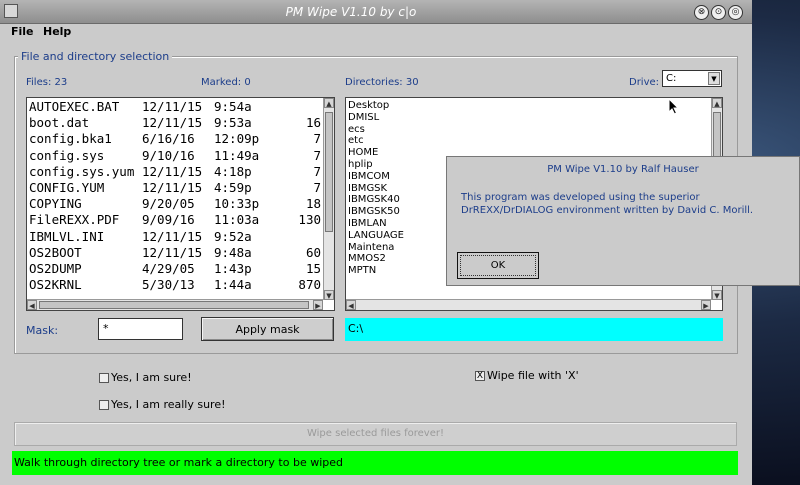 This screenshot has width=800, height=485. Describe the element at coordinates (175, 204) in the screenshot. I see `file-row: COPYING 9/20/05 10:33p 18` at that location.